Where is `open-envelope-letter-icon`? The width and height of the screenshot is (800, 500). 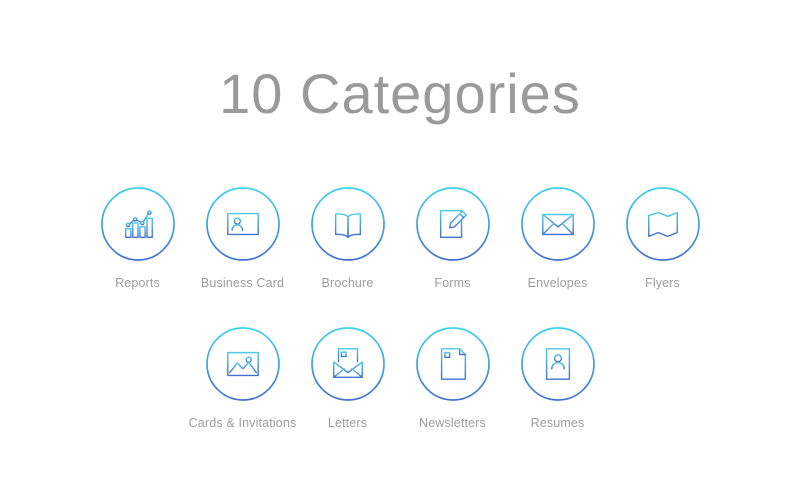
open-envelope-letter-icon is located at coordinates (347, 363).